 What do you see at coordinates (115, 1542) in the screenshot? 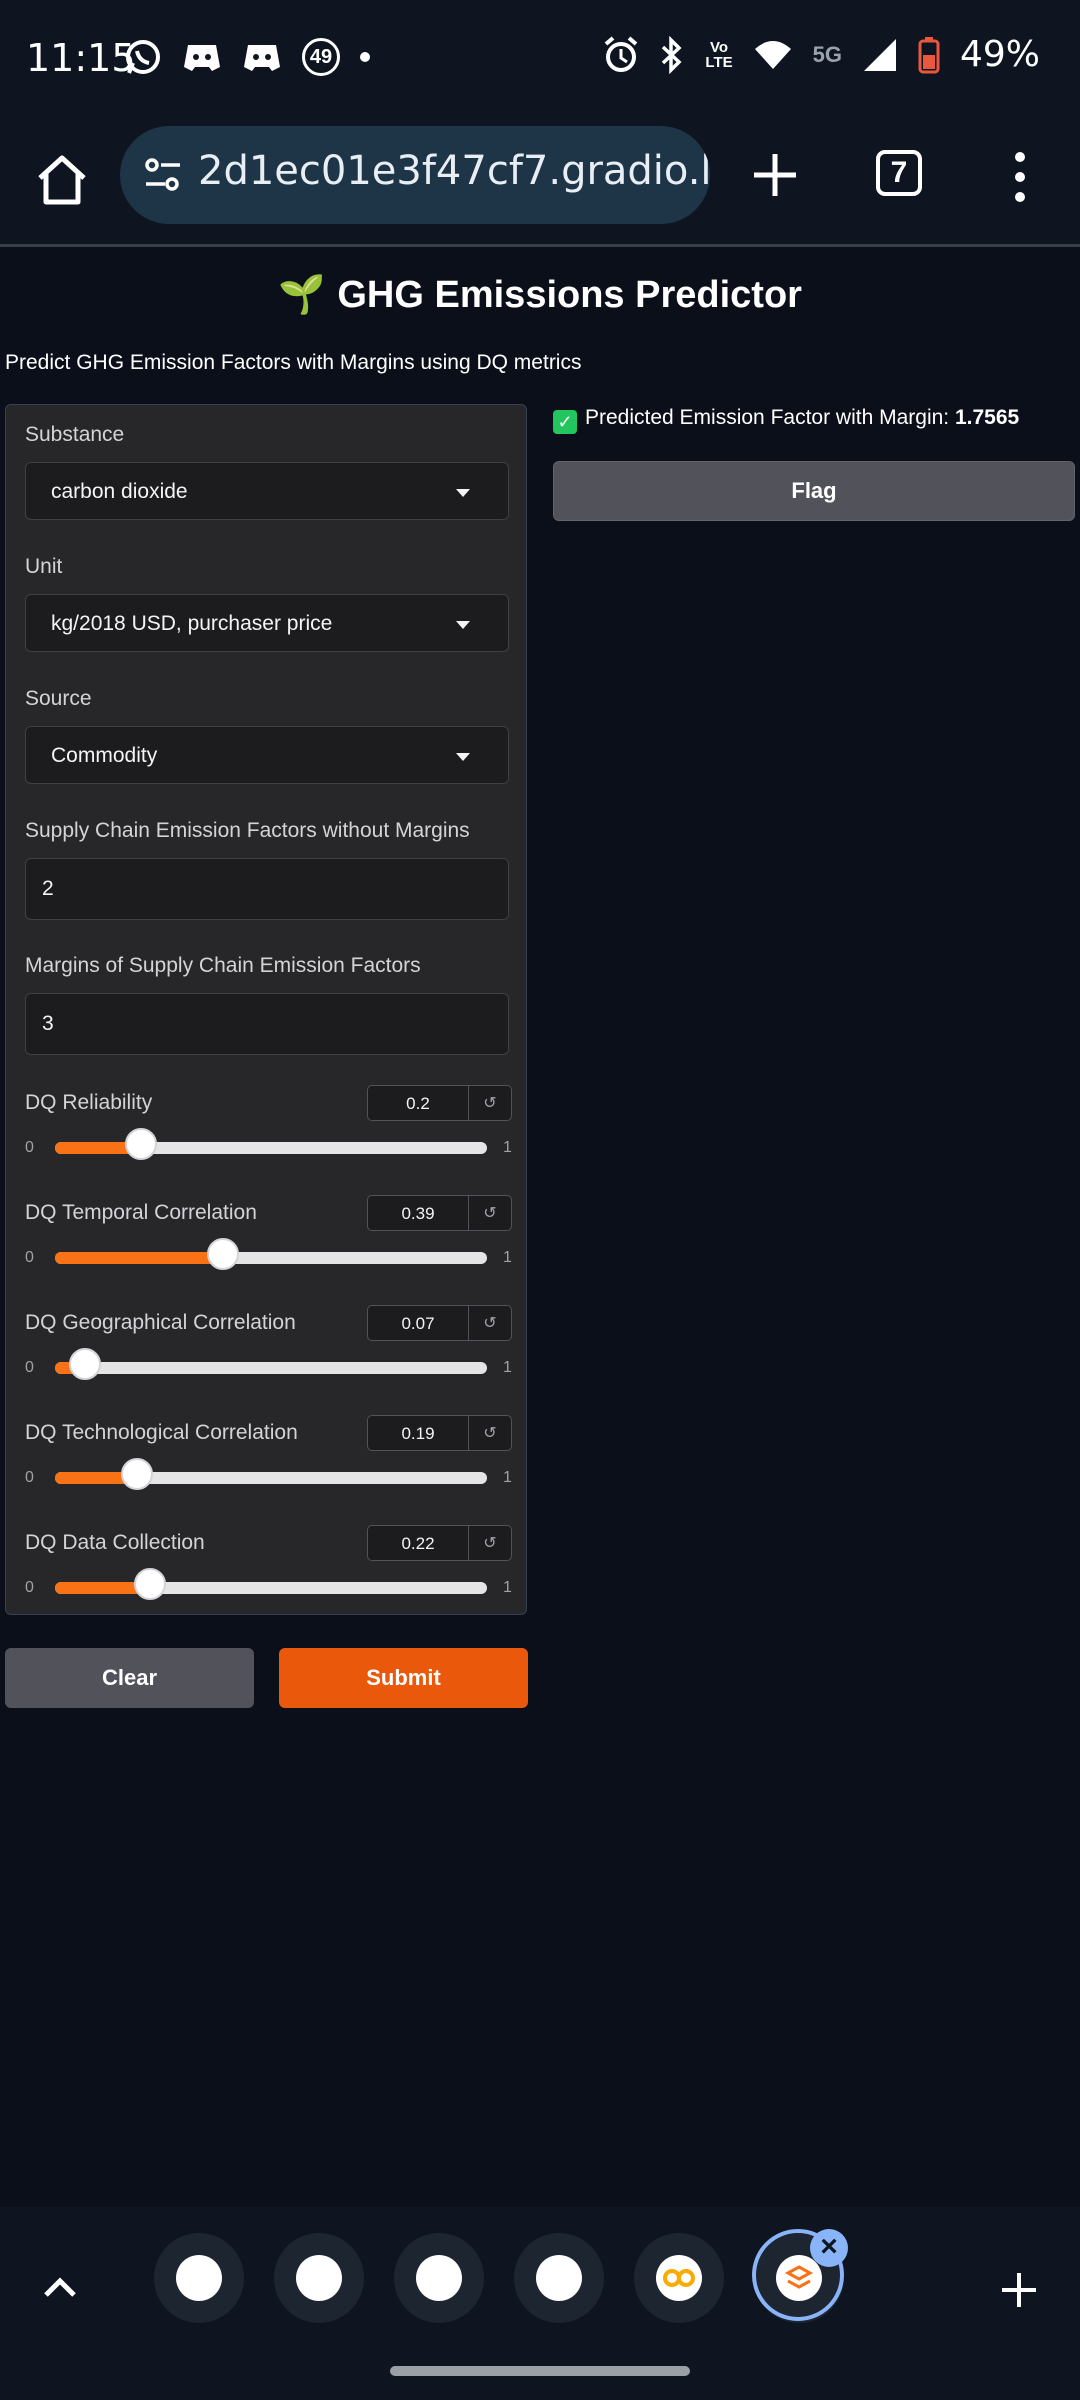
I see `slider-label: DQ Data Collection` at bounding box center [115, 1542].